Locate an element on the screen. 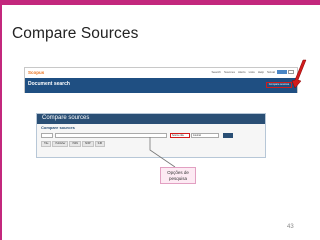  top-nav: Search Sources Alerts Lists Help Scival is located at coordinates (243, 72).